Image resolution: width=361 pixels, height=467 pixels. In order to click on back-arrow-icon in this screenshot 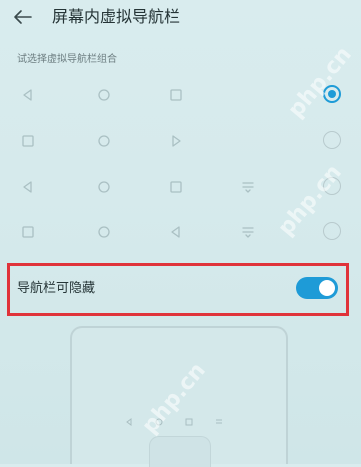, I will do `click(23, 17)`.